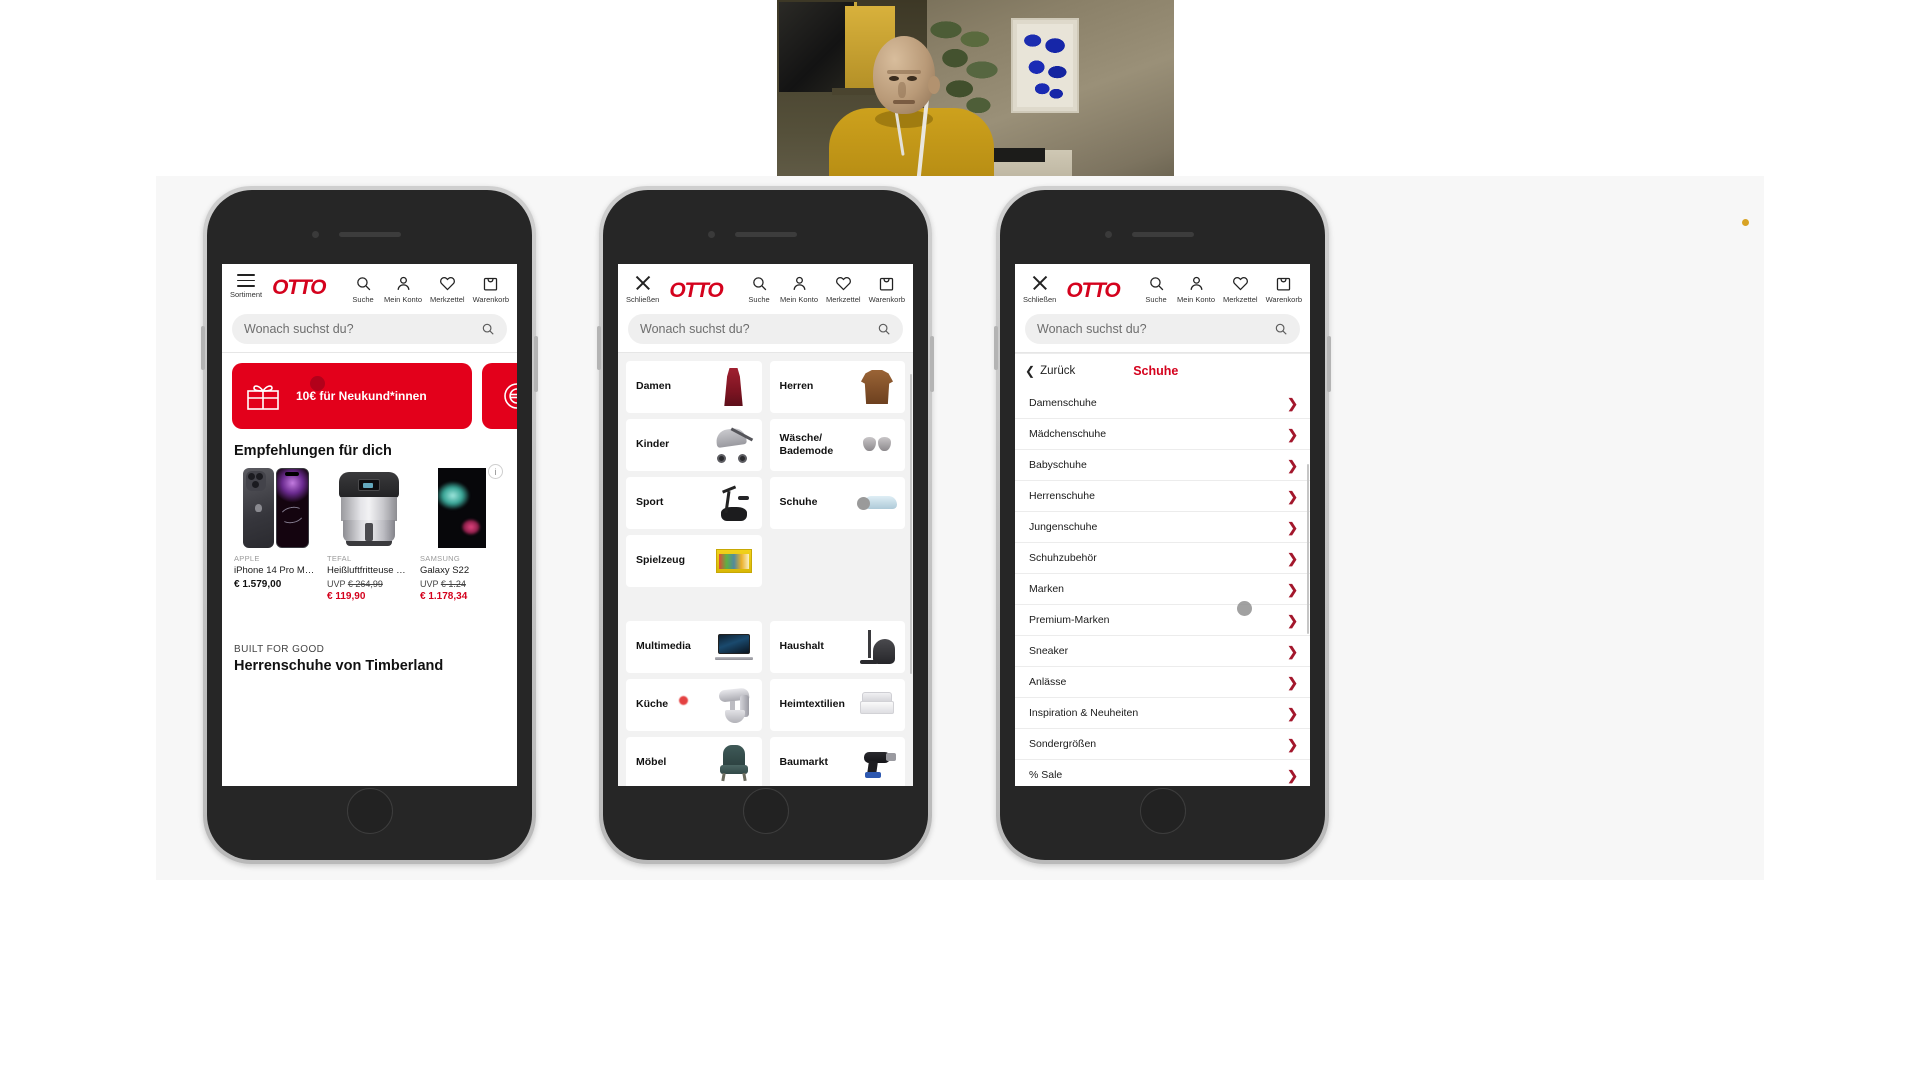  I want to click on list-item: Sondergrößen ❯, so click(1162, 744).